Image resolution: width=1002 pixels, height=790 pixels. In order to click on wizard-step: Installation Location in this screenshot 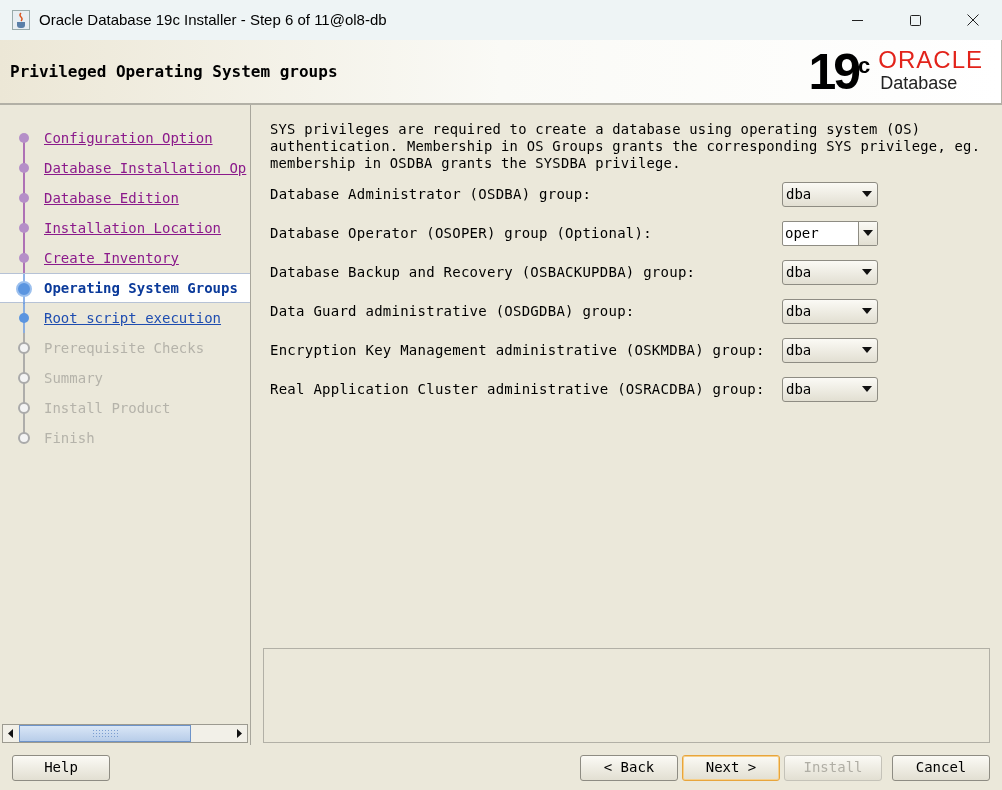, I will do `click(125, 228)`.